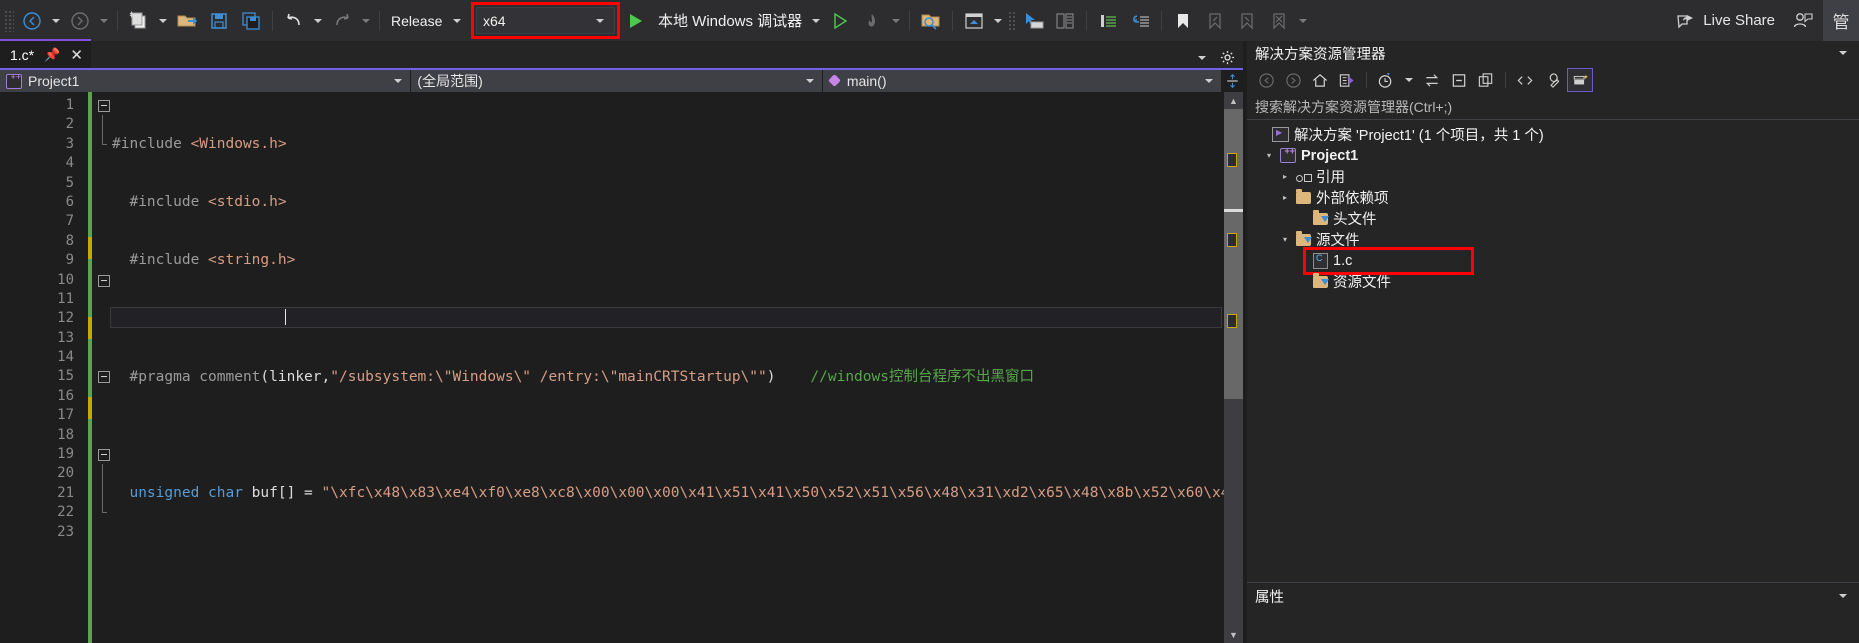  What do you see at coordinates (872, 21) in the screenshot?
I see `hot-reload-button` at bounding box center [872, 21].